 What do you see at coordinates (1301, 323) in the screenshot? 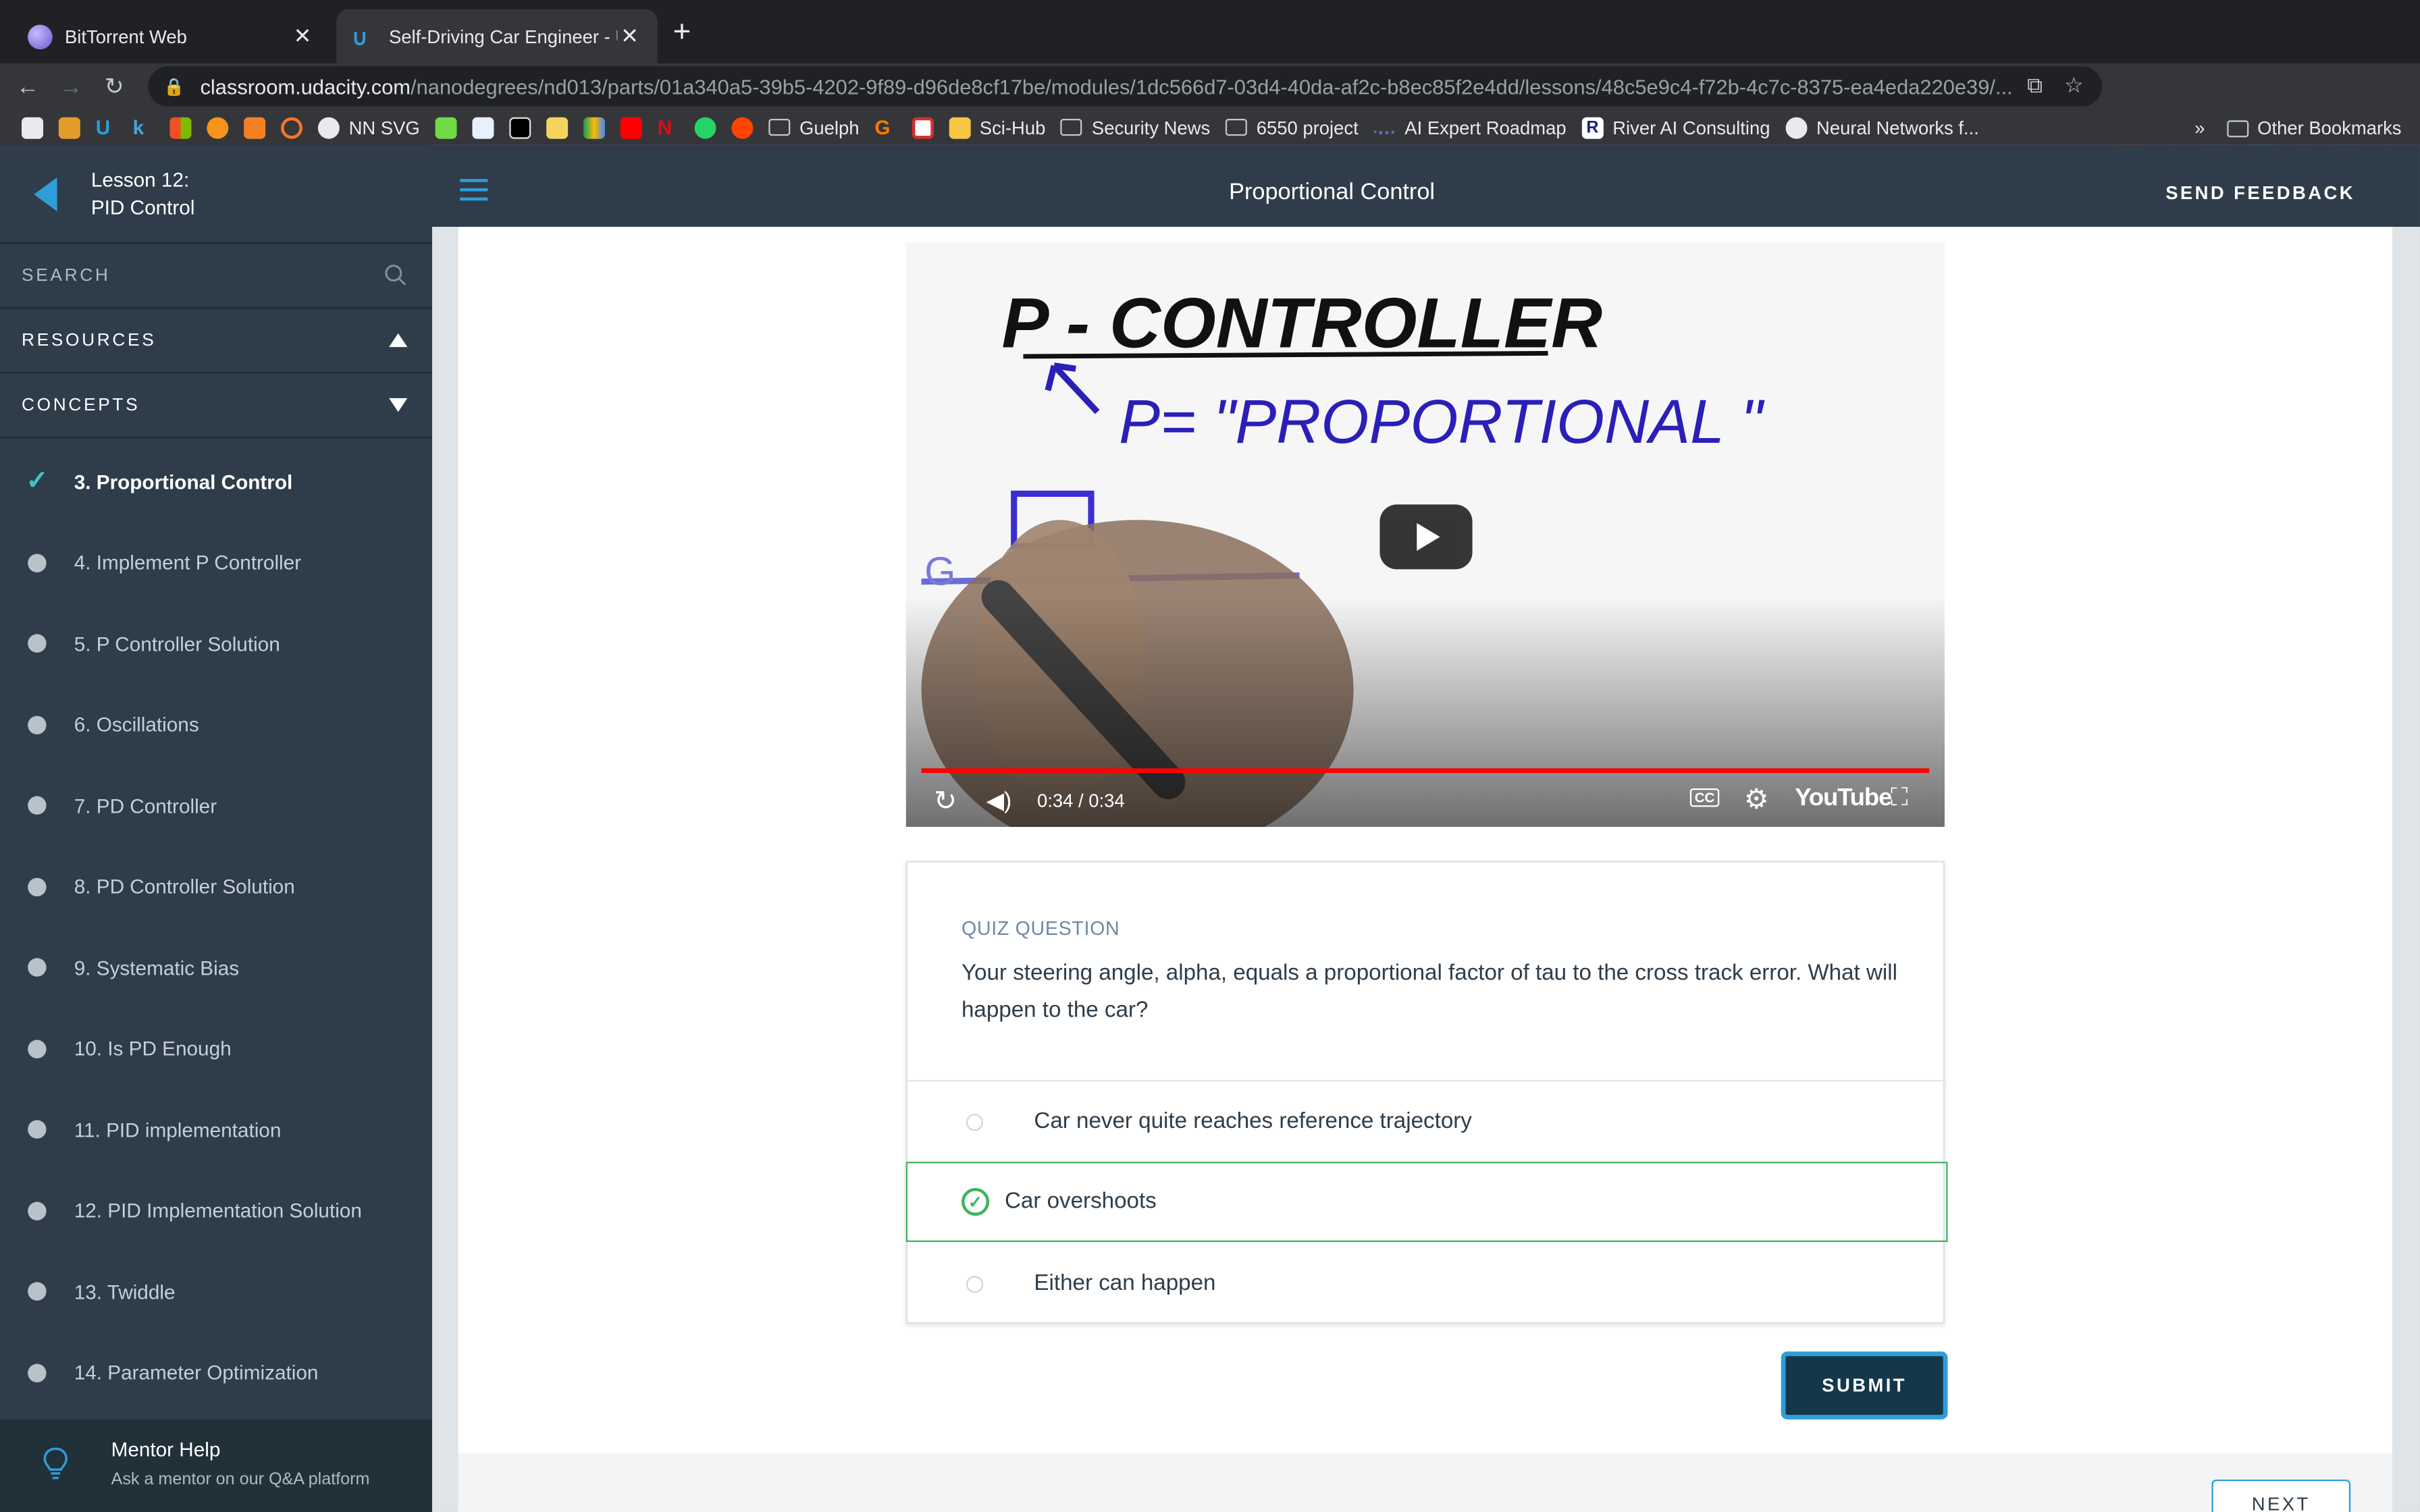
I see `board-title: P - CONTROLLER` at bounding box center [1301, 323].